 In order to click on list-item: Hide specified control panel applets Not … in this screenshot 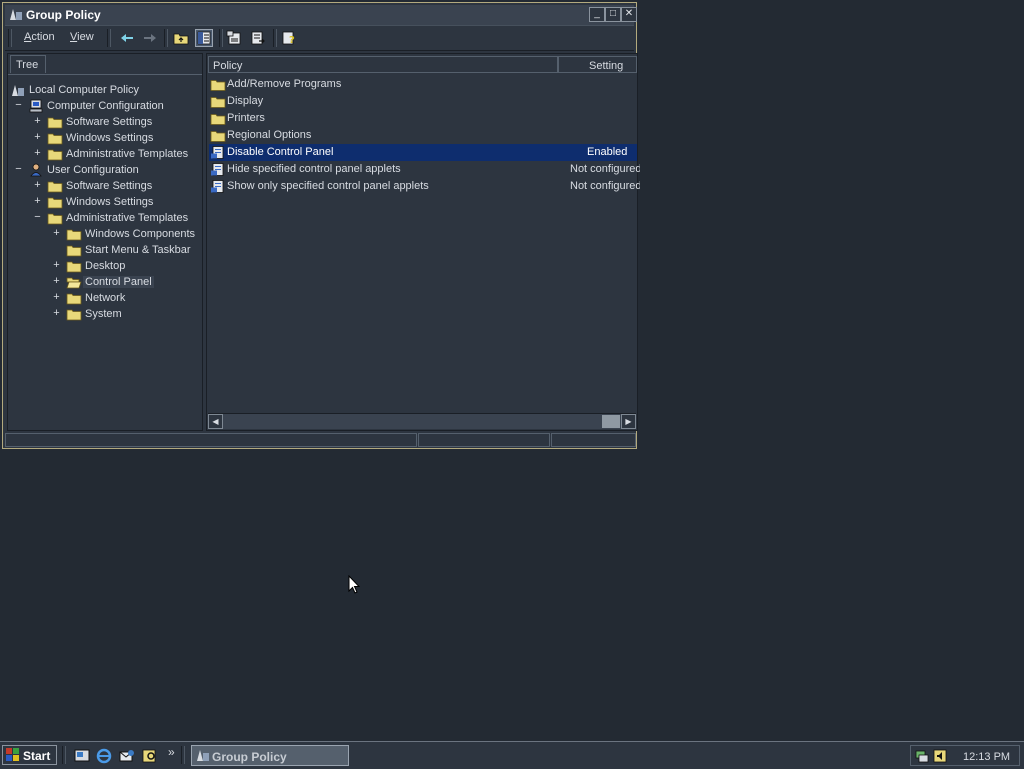, I will do `click(424, 169)`.